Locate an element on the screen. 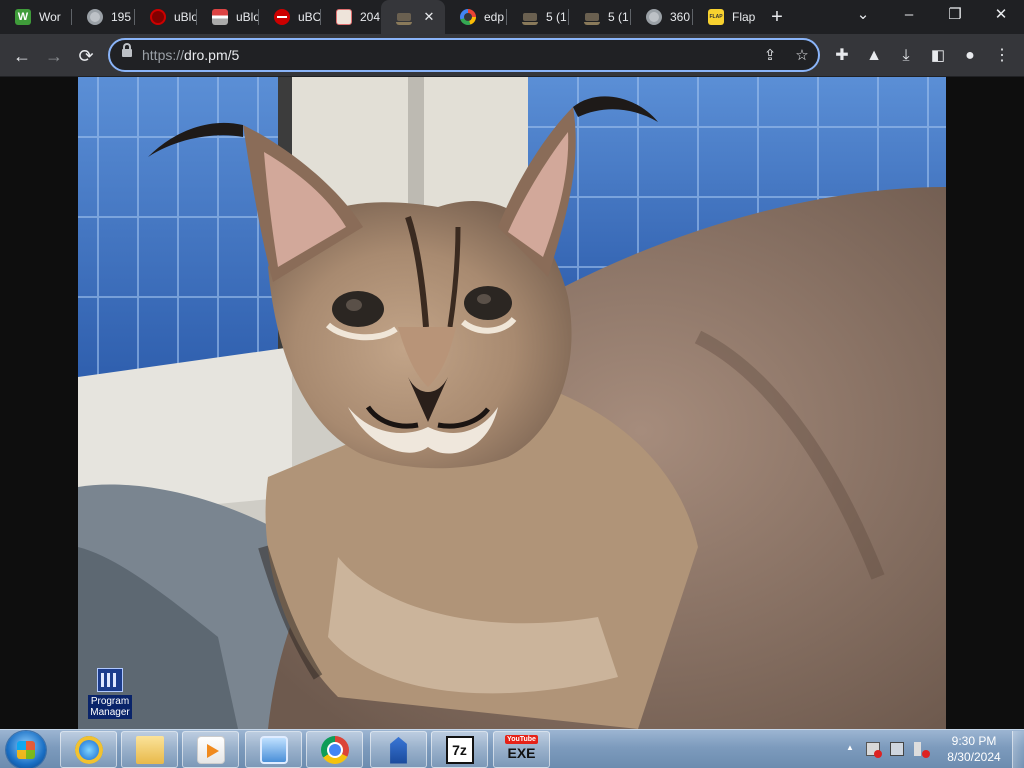 This screenshot has height=768, width=1024. show-desktop-button is located at coordinates (1018, 749).